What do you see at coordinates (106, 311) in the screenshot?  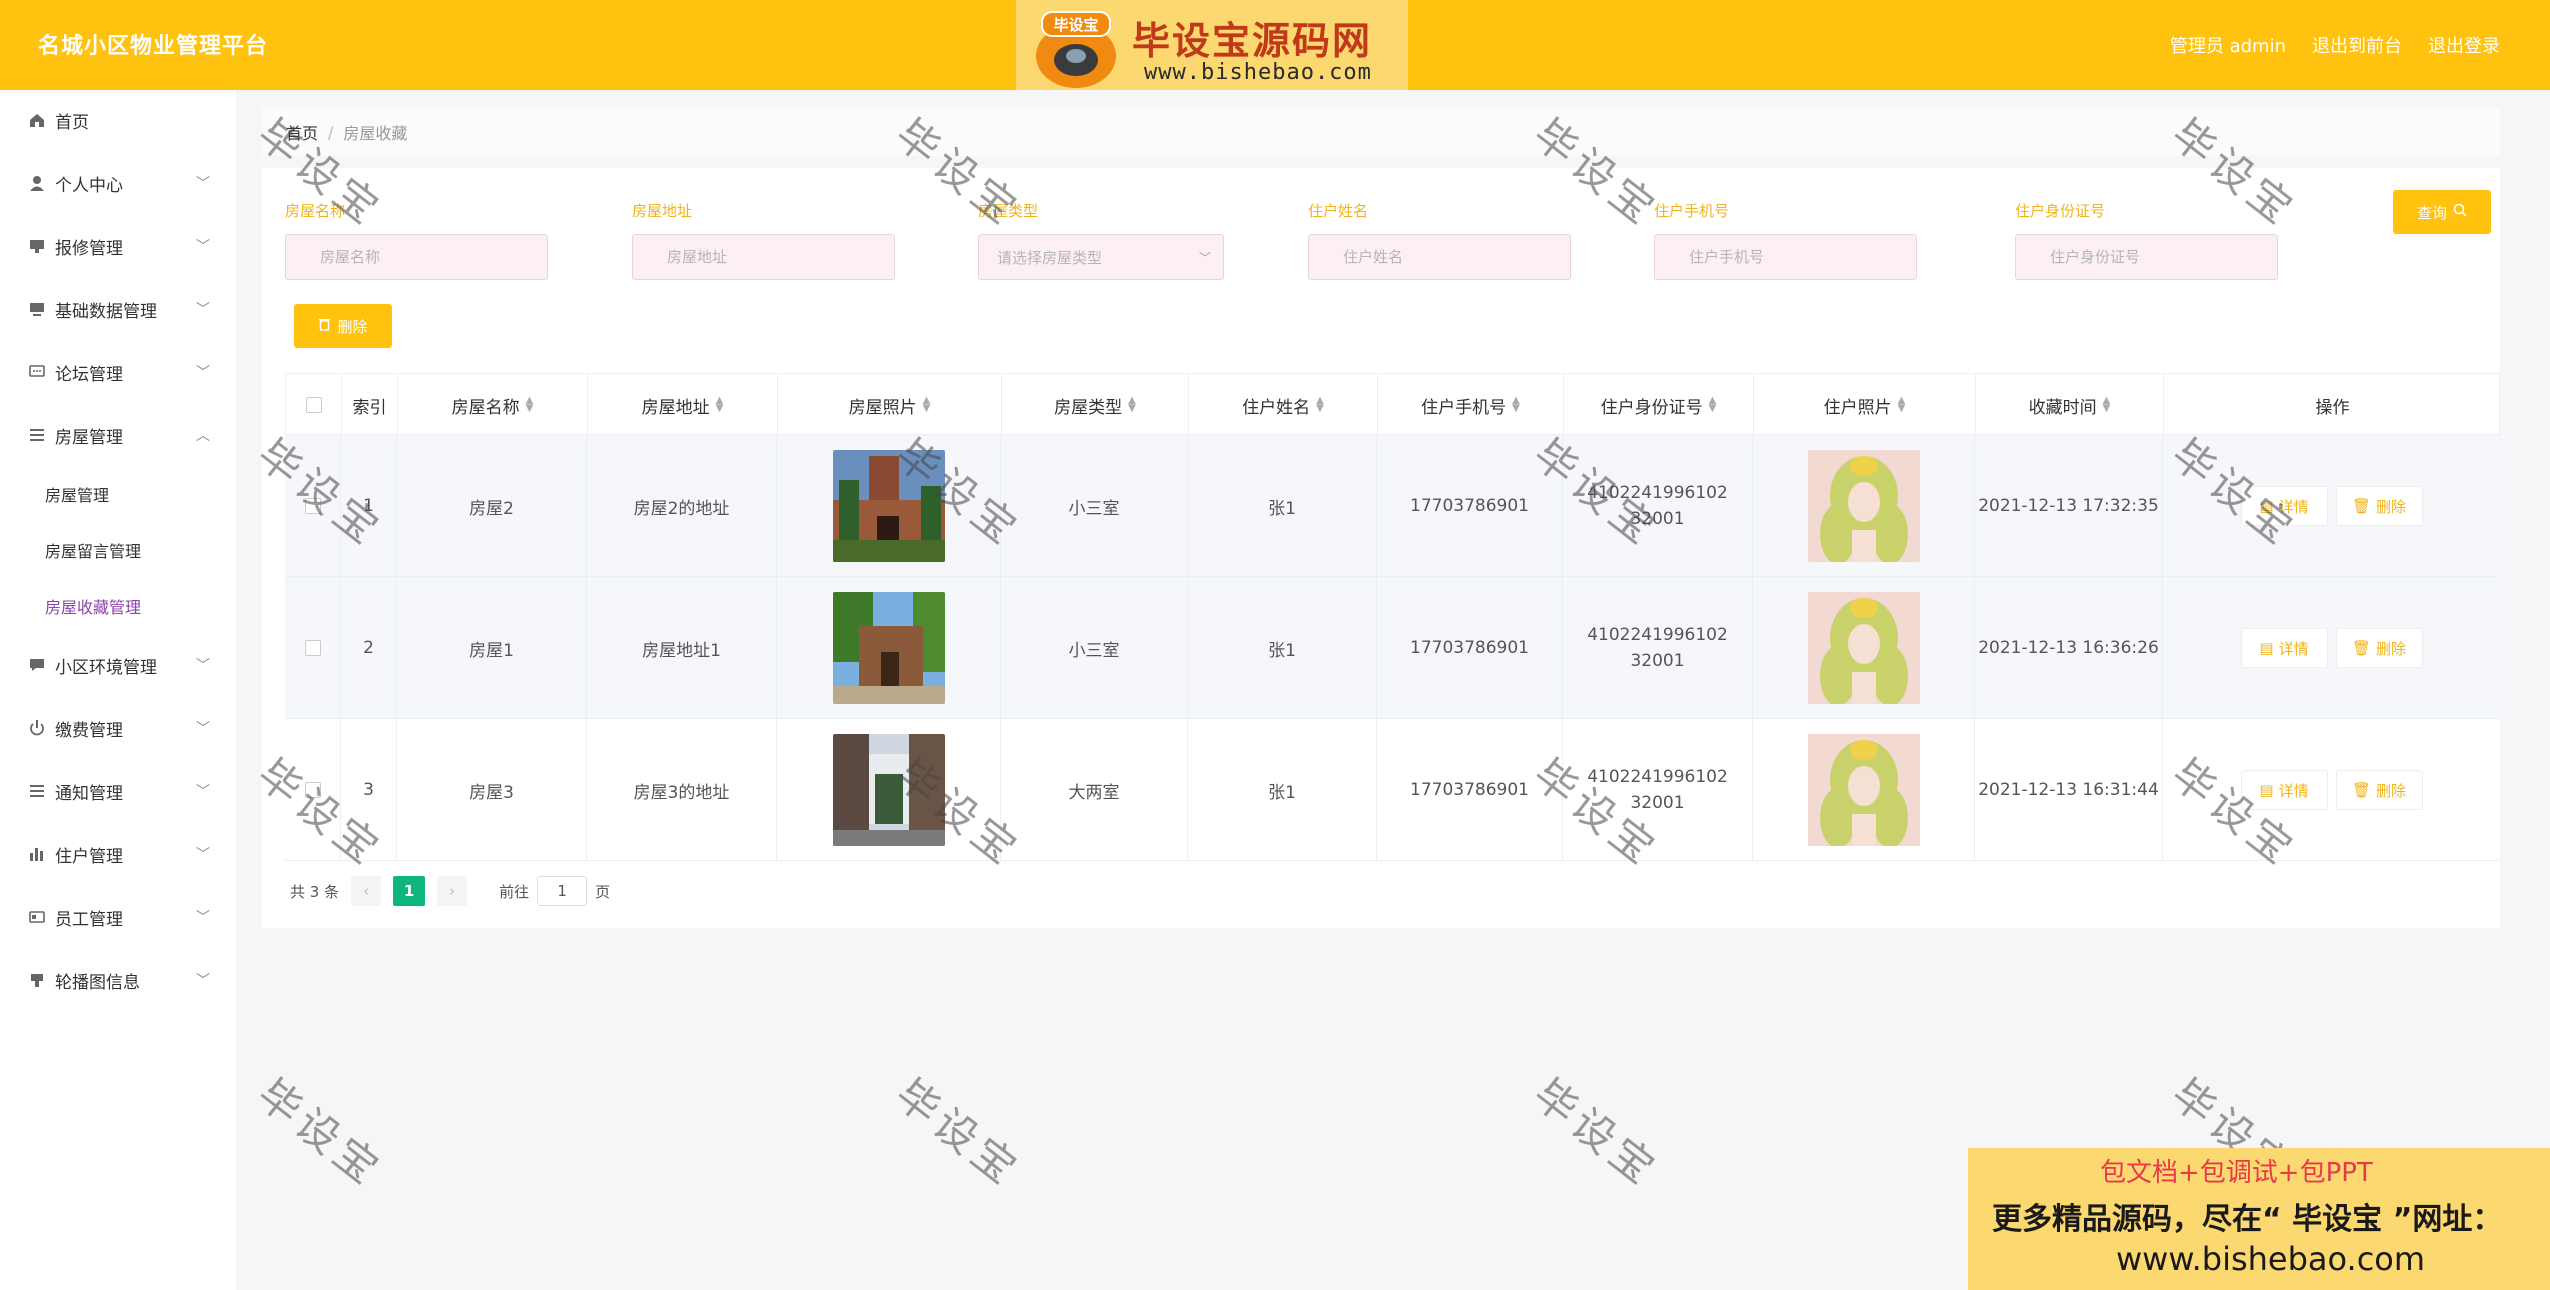 I see `sidebar-item-label: 基础数据管理` at bounding box center [106, 311].